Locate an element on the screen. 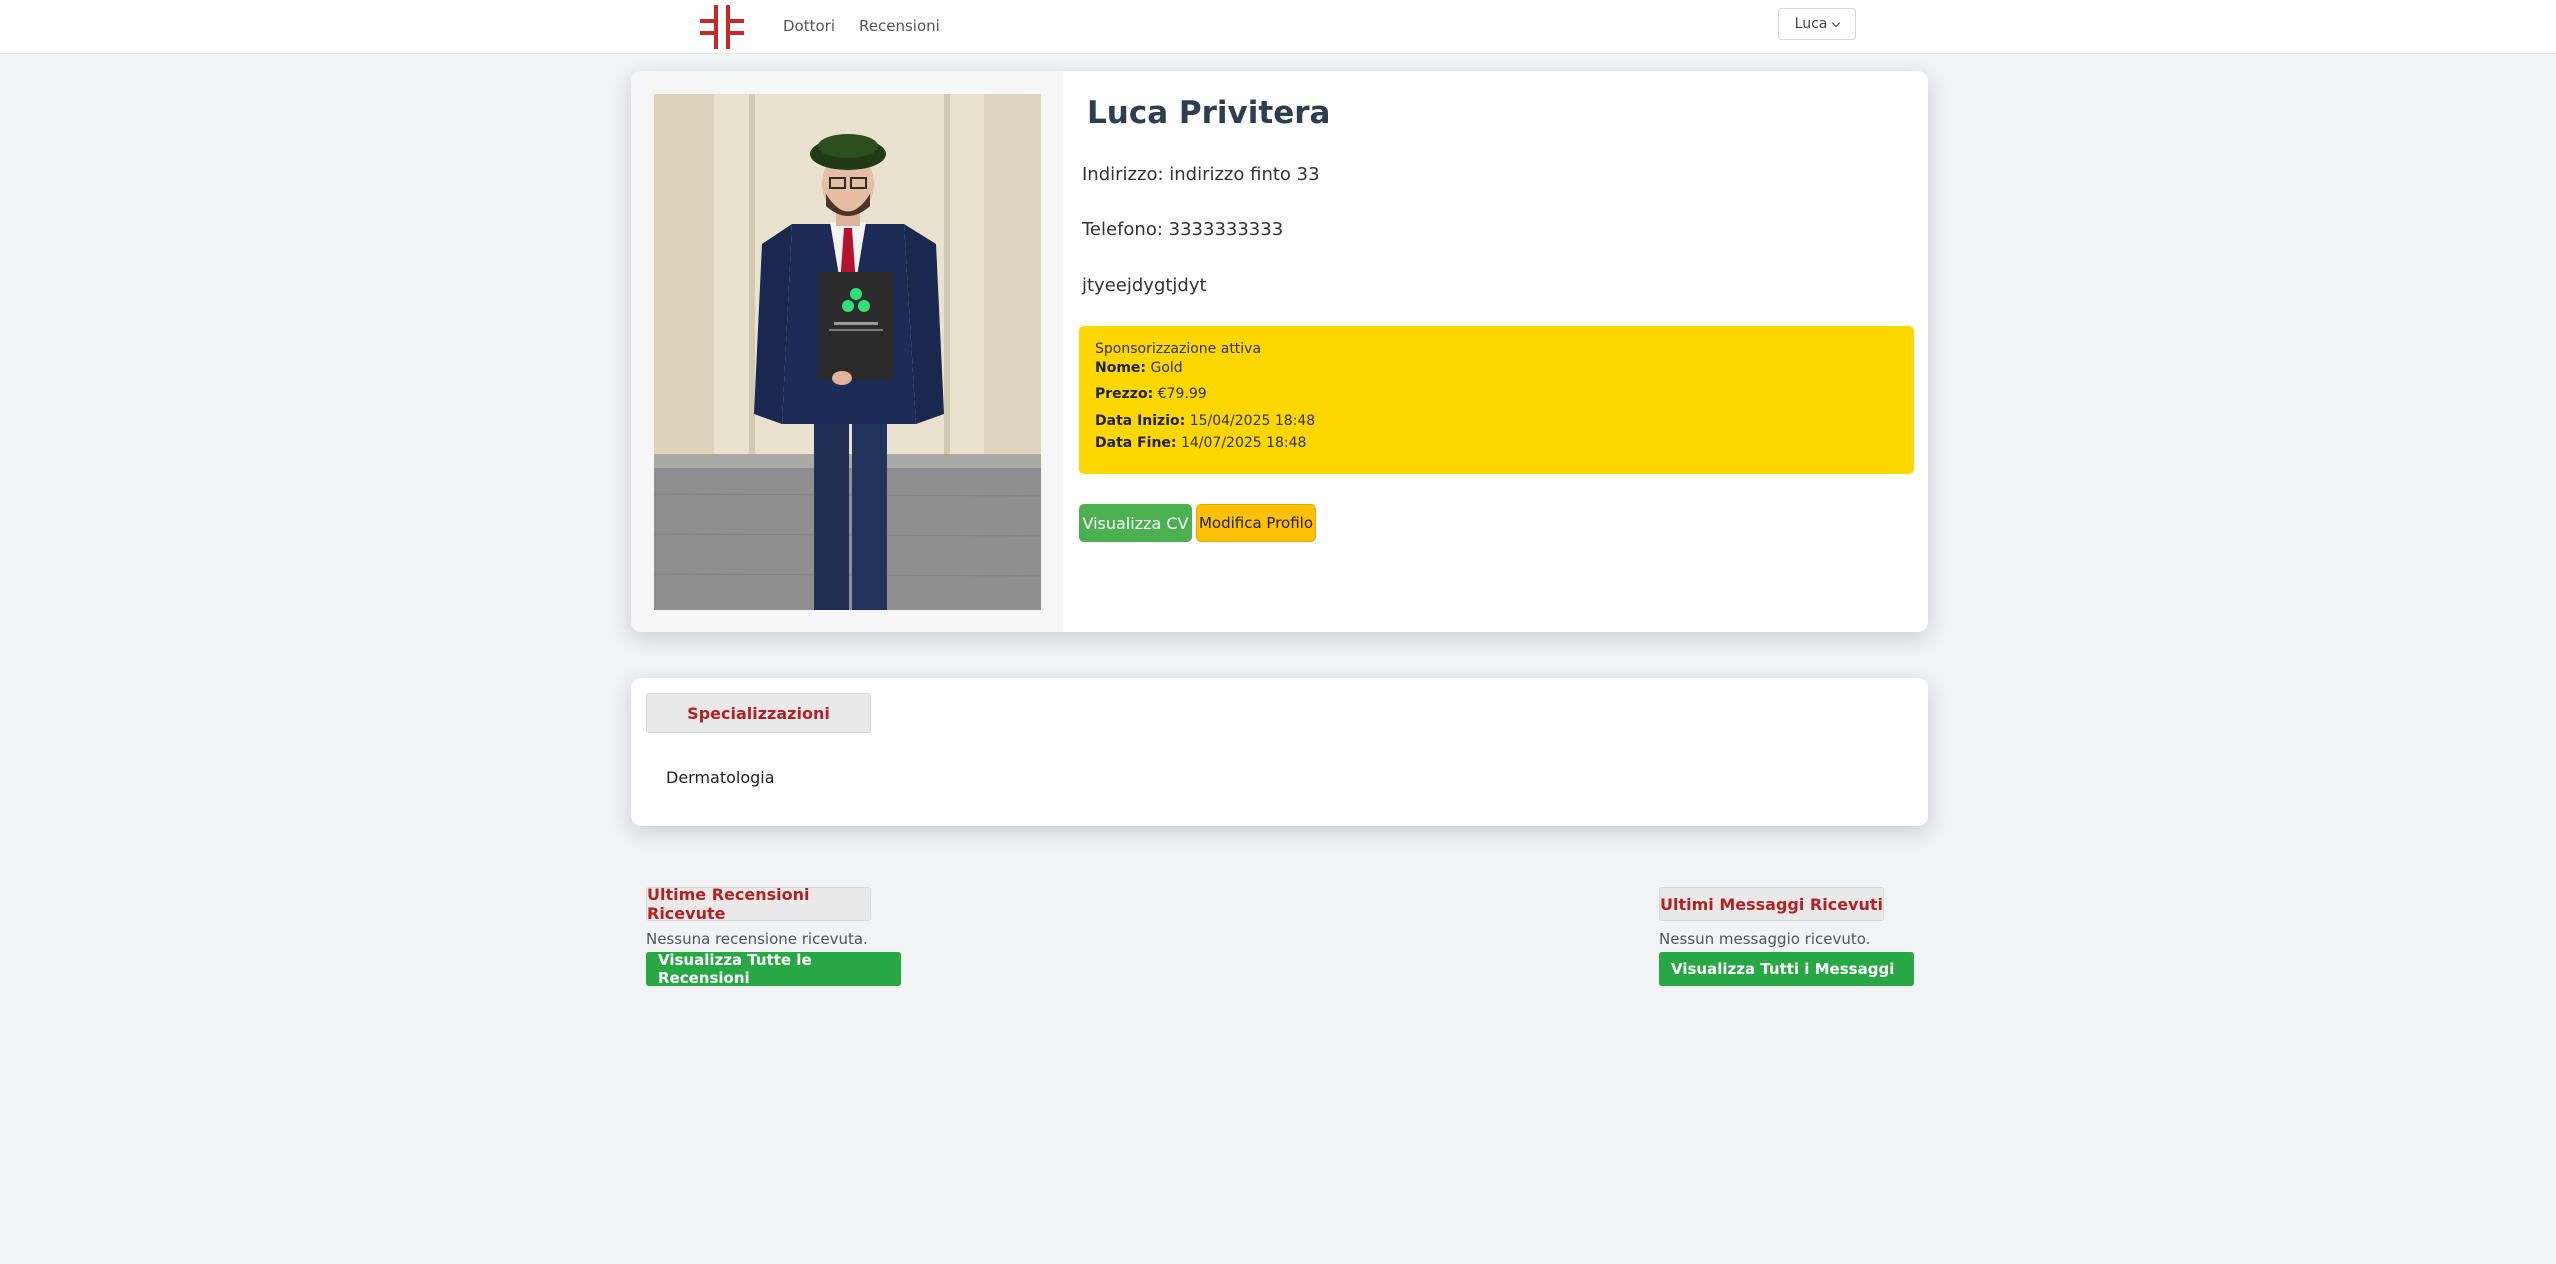 The image size is (2556, 1264). nav-link-recensioni: Recensioni is located at coordinates (899, 26).